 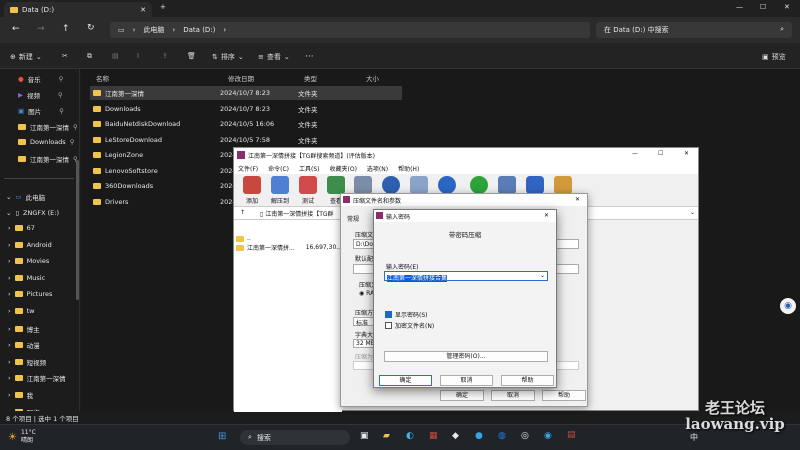 I want to click on file-explorer-icon: ▰, so click(x=386, y=436).